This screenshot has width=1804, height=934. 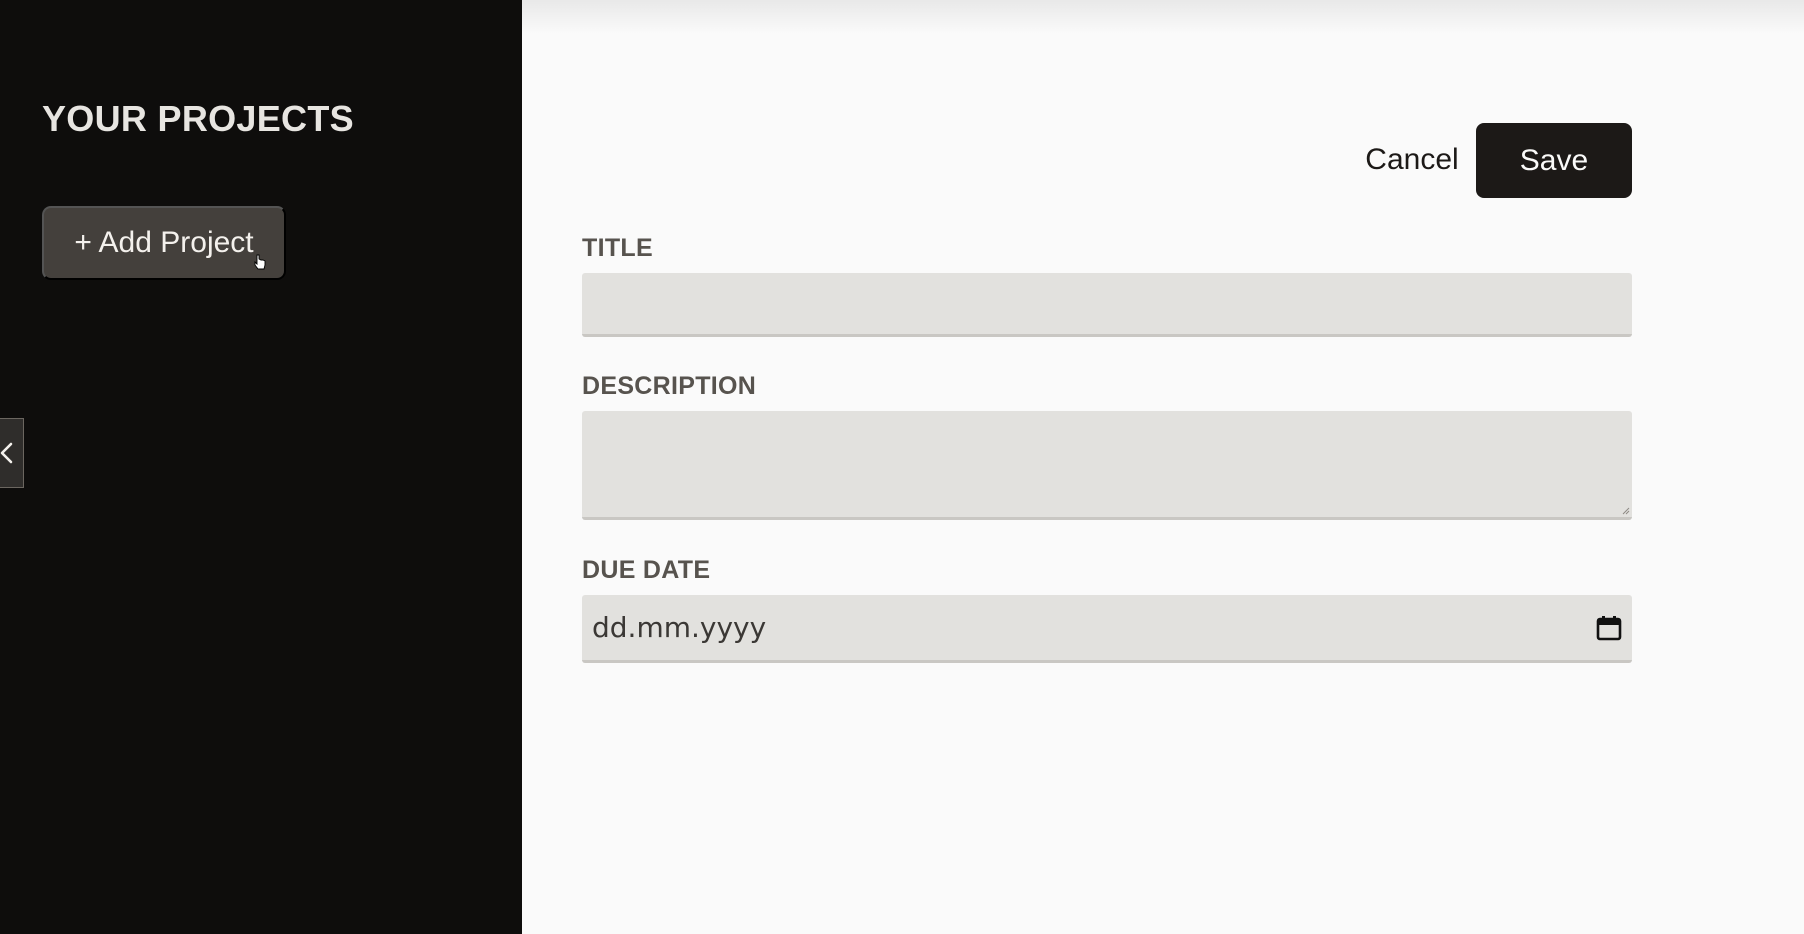 What do you see at coordinates (646, 570) in the screenshot?
I see `due-date-label: DUE DATE` at bounding box center [646, 570].